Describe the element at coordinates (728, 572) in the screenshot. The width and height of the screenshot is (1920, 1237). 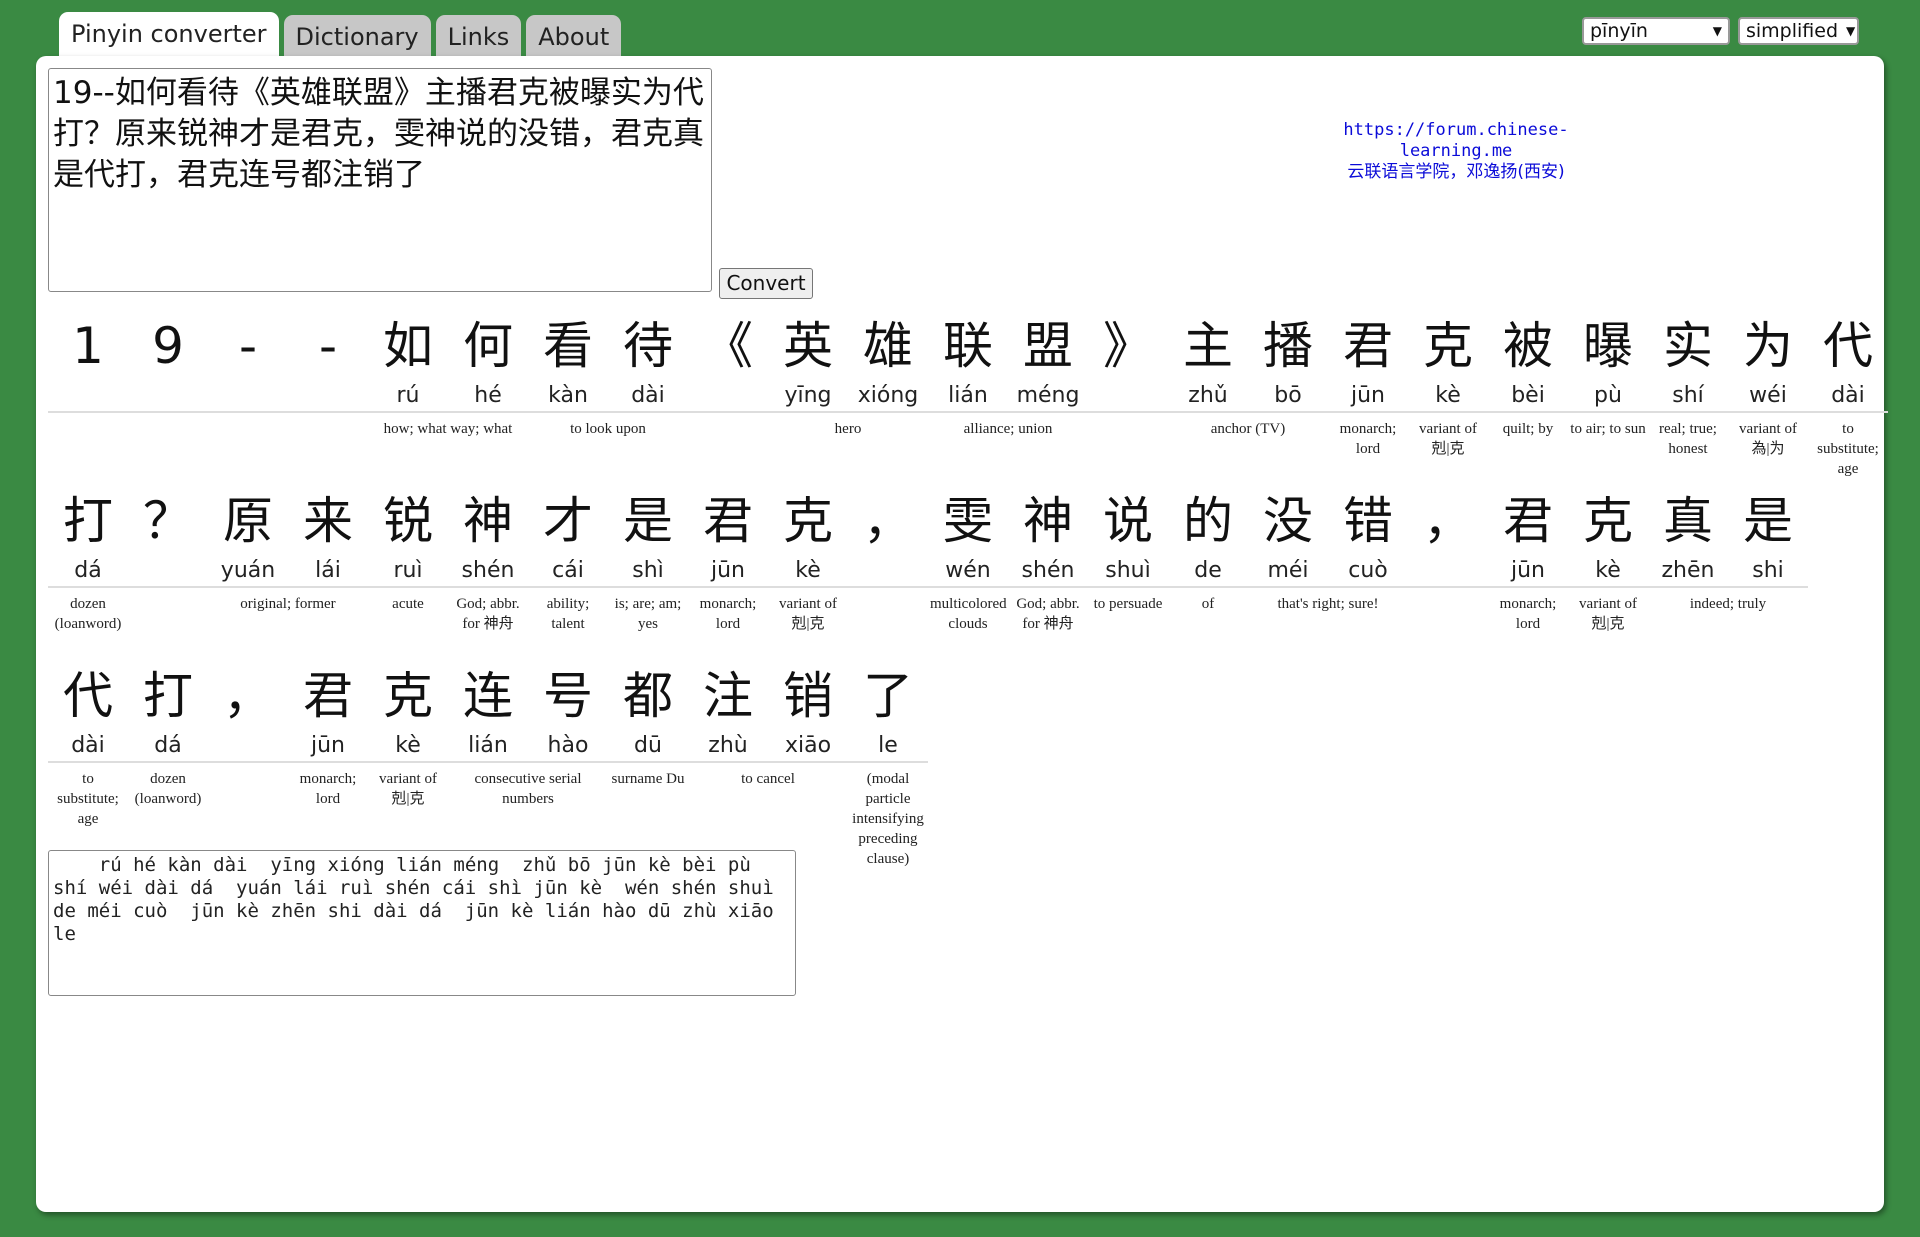
I see `pinyin-reading: jūn` at that location.